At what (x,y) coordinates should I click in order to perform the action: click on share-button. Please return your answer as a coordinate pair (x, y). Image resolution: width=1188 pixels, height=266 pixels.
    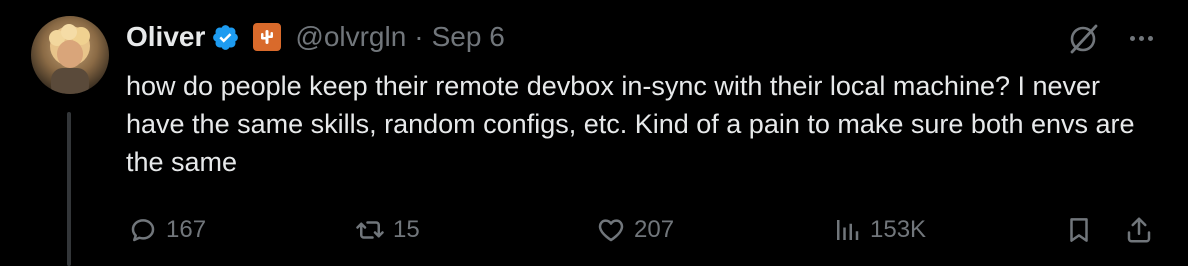
    Looking at the image, I should click on (1139, 230).